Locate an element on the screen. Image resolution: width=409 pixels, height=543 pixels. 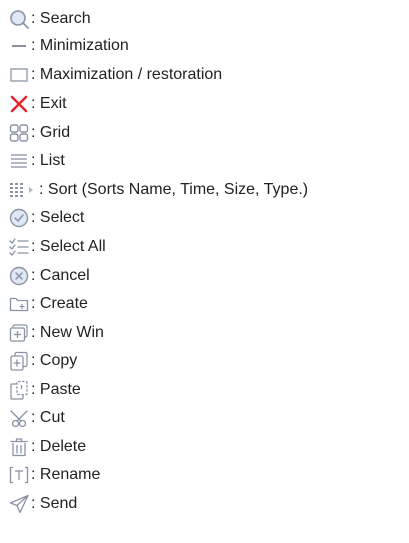
send-icon is located at coordinates (19, 504).